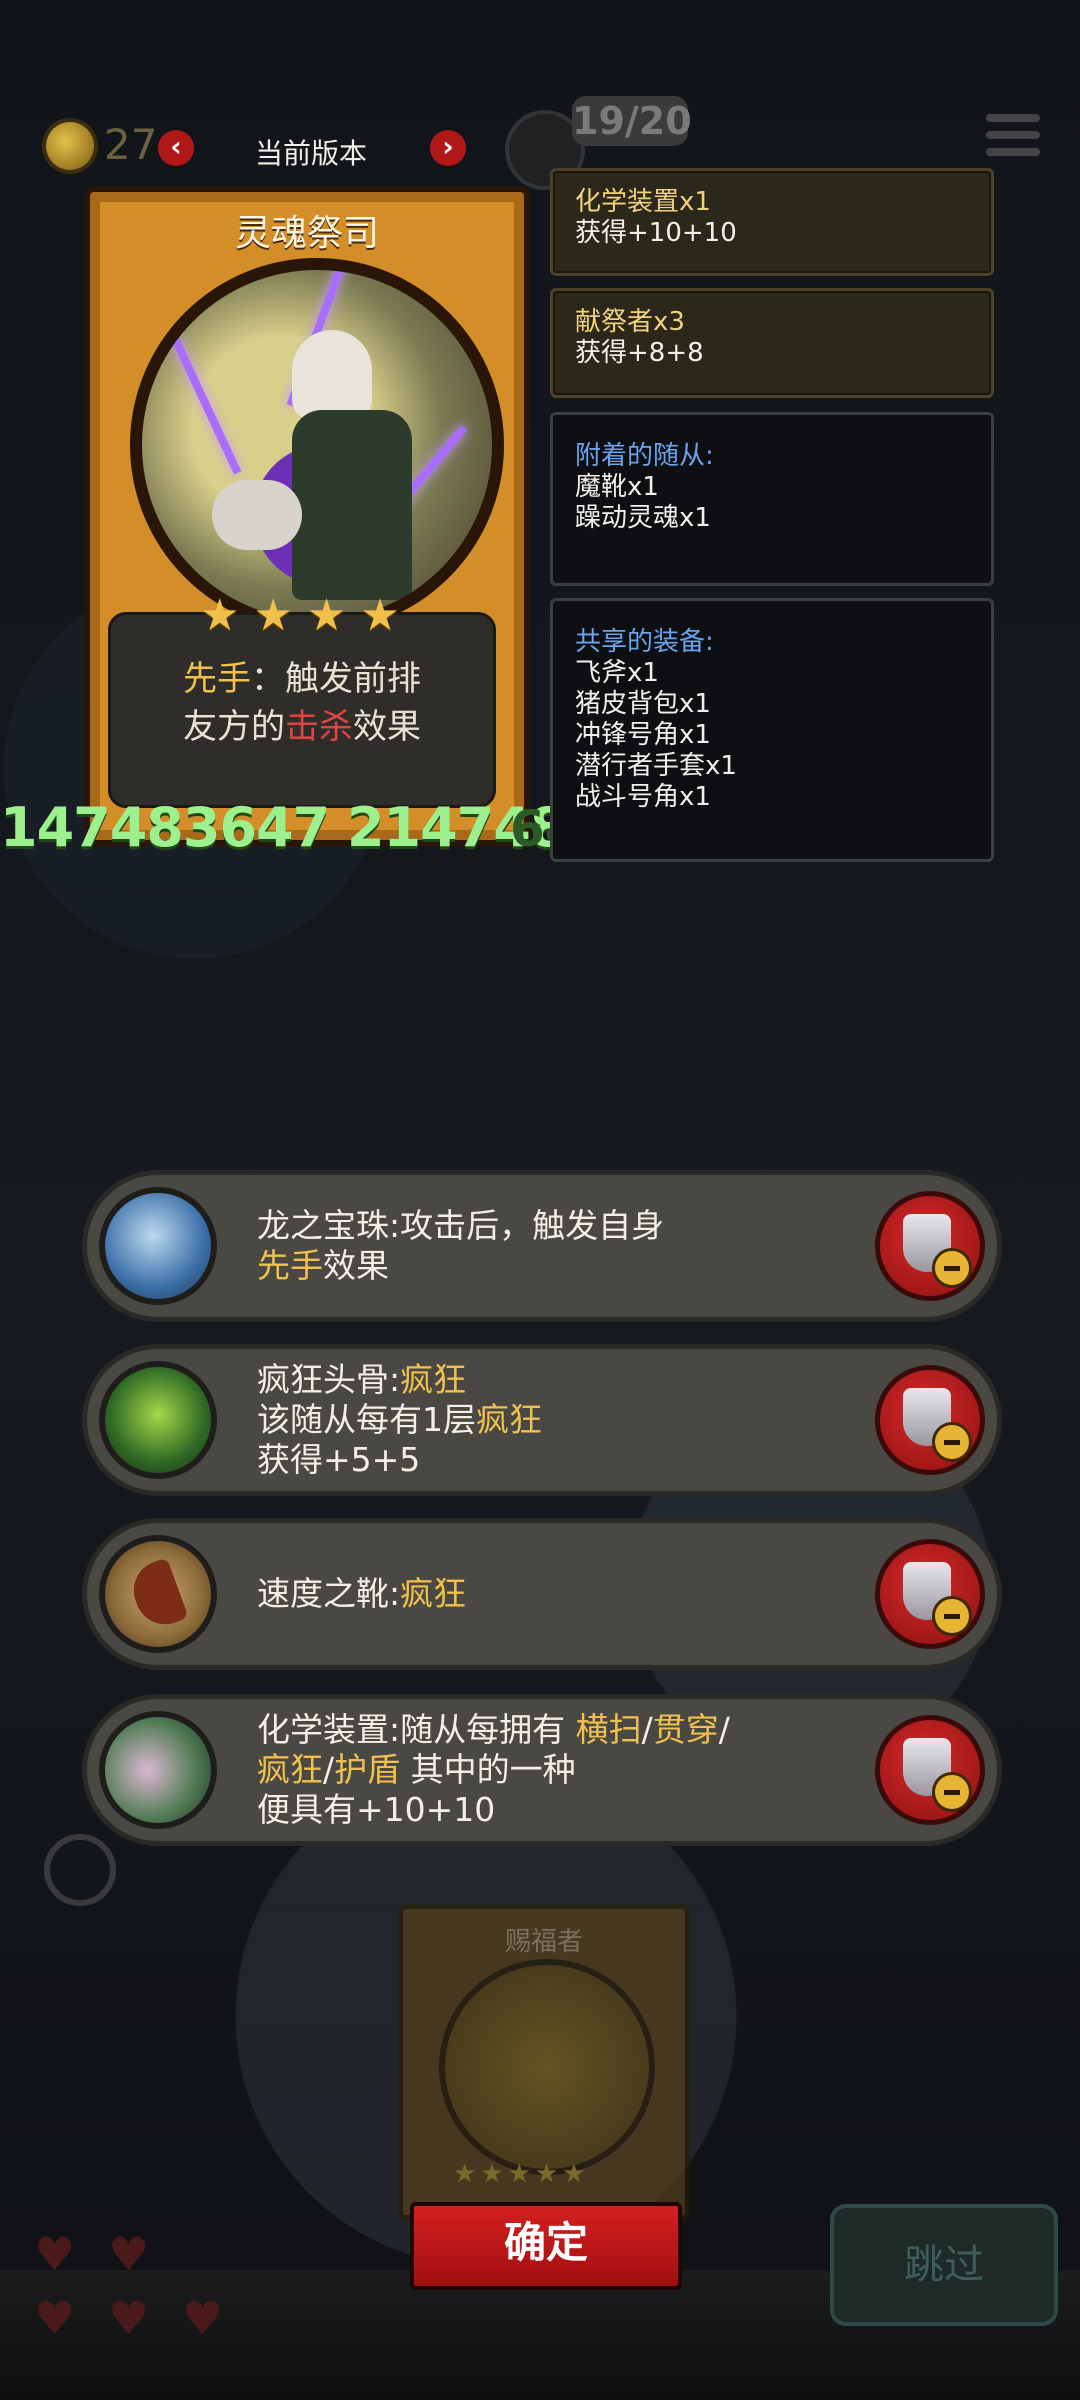 This screenshot has width=1080, height=2400. I want to click on mad-skull-icon, so click(158, 1420).